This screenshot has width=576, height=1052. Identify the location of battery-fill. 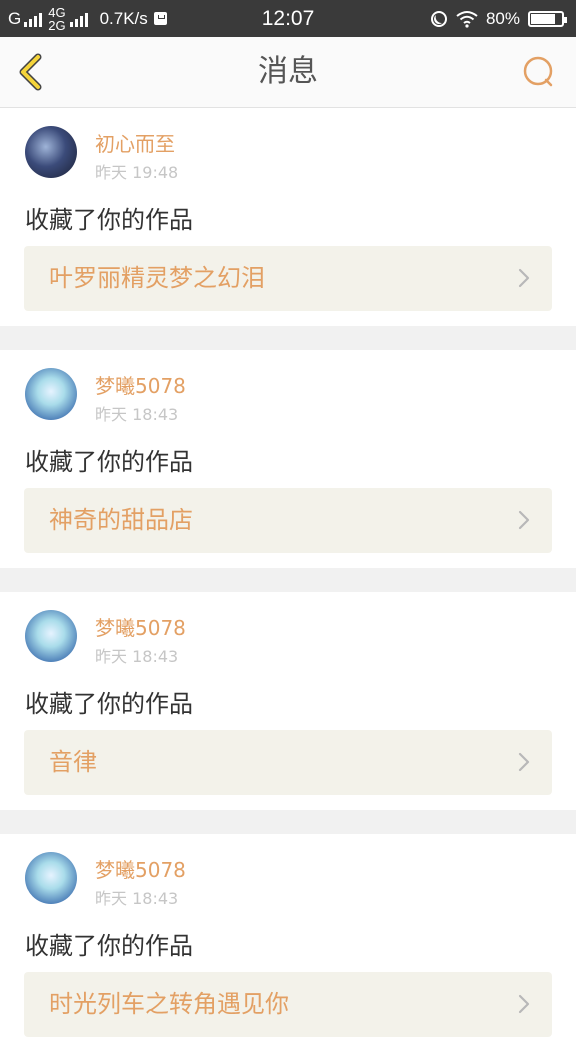
(543, 18).